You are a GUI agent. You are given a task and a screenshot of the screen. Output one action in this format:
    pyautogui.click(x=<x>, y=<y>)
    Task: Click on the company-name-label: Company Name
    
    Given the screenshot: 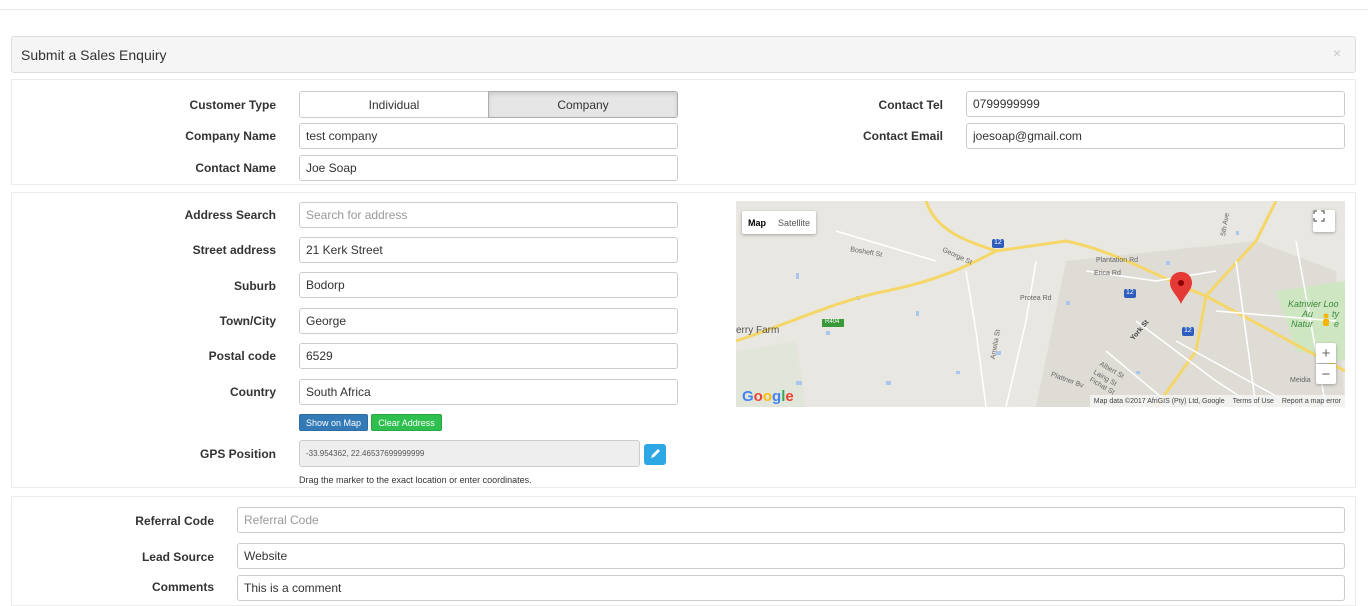 What is the action you would take?
    pyautogui.click(x=230, y=136)
    